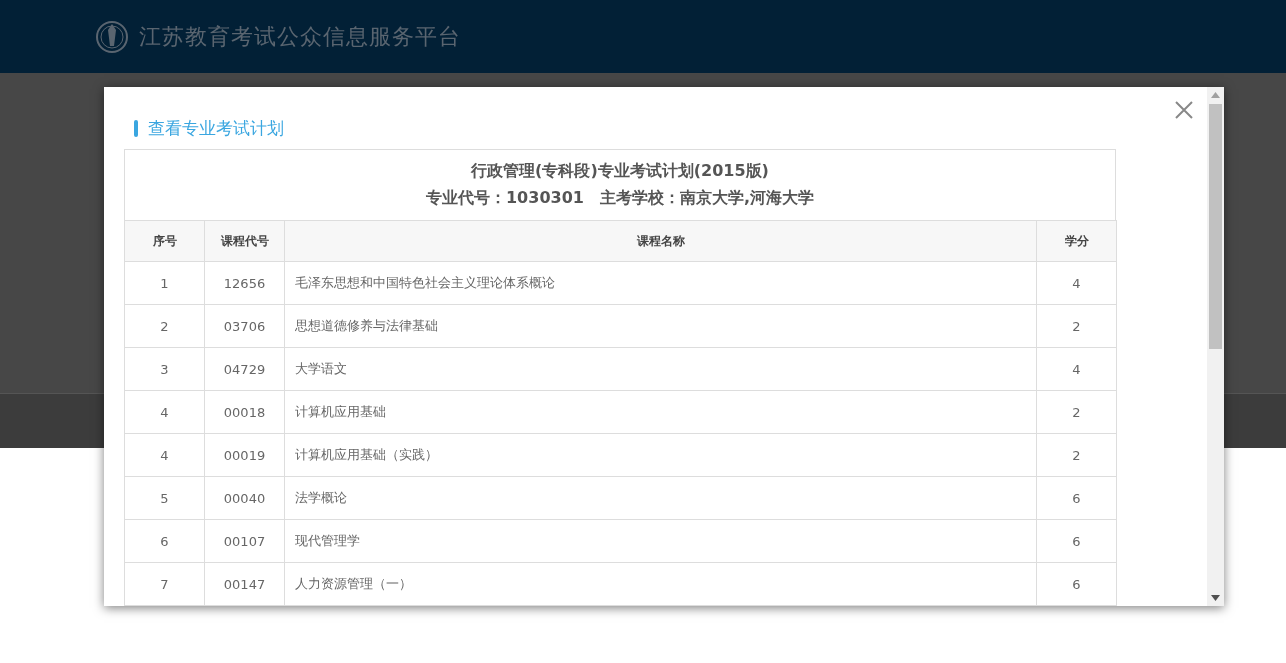 The width and height of the screenshot is (1286, 663). What do you see at coordinates (1215, 598) in the screenshot?
I see `scroll-down-icon` at bounding box center [1215, 598].